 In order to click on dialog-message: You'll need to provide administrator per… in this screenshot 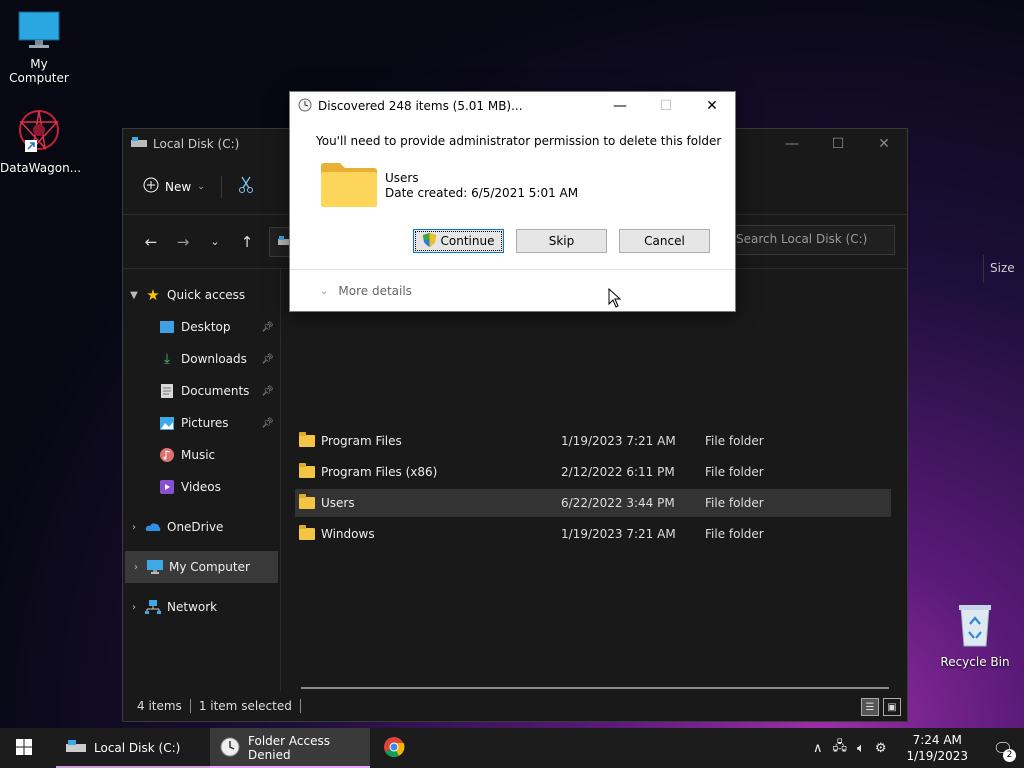, I will do `click(519, 141)`.